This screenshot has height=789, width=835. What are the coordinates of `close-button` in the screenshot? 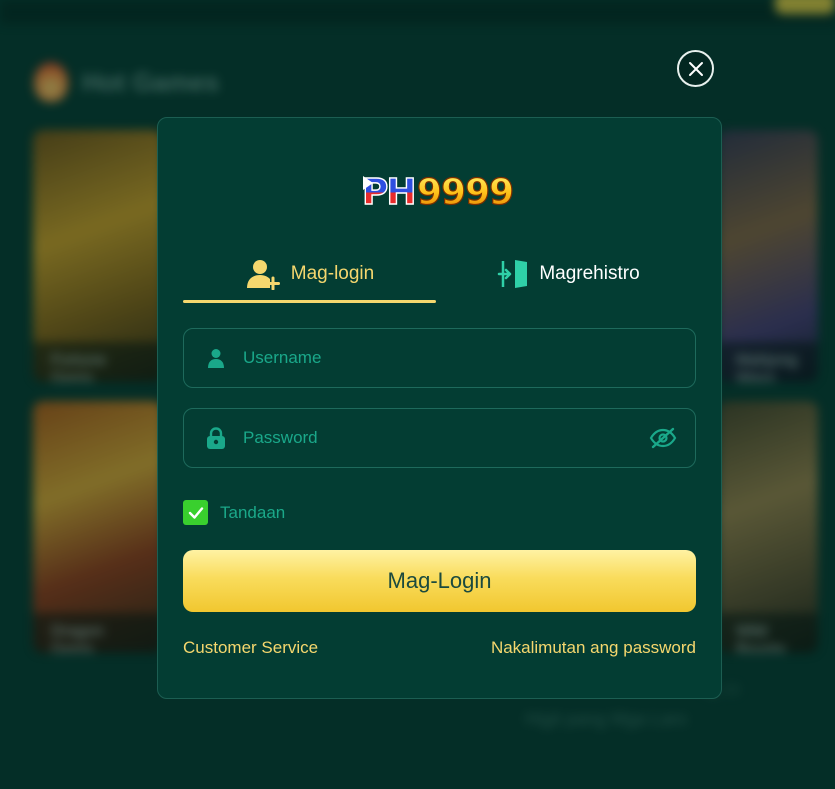 It's located at (695, 68).